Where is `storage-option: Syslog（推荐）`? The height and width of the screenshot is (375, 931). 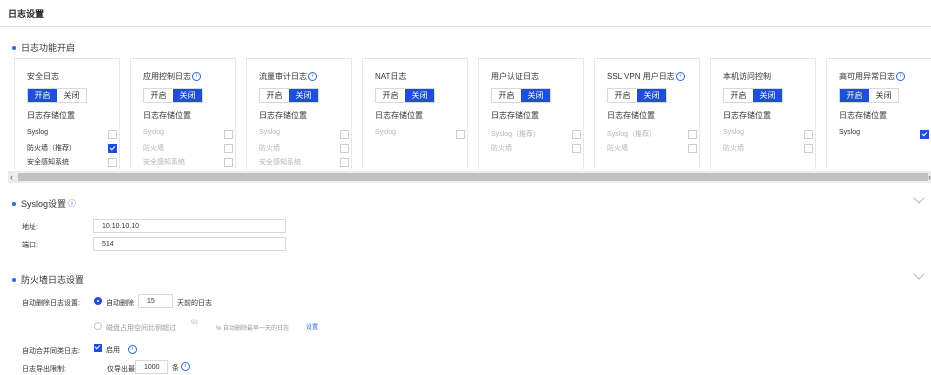
storage-option: Syslog（推荐） is located at coordinates (653, 134).